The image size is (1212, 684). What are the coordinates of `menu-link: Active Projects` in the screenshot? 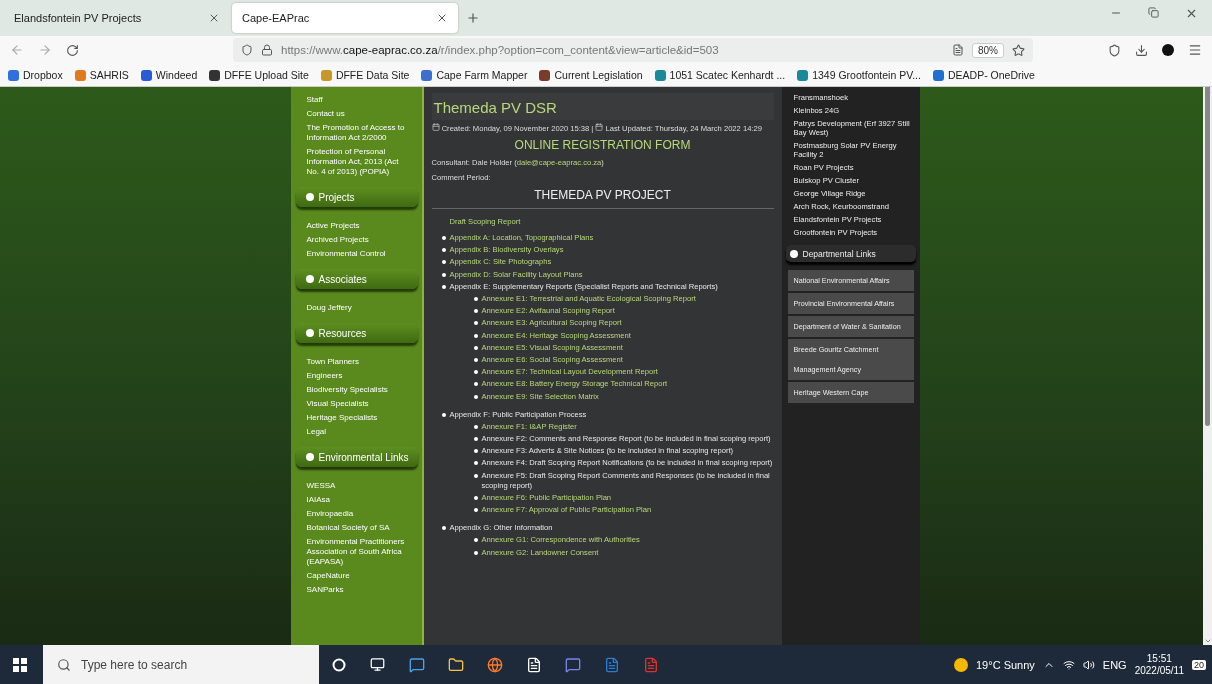 It's located at (356, 226).